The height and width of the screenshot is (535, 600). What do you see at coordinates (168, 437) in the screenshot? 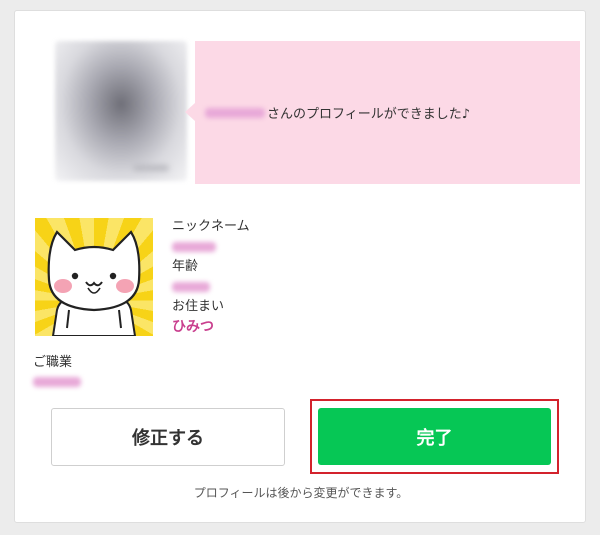
I see `edit-button: 修正する` at bounding box center [168, 437].